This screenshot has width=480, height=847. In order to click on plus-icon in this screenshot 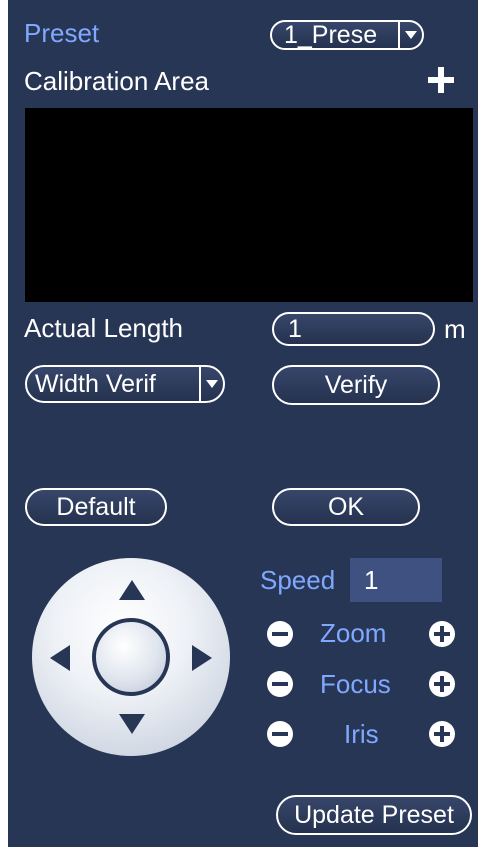, I will do `click(441, 80)`.